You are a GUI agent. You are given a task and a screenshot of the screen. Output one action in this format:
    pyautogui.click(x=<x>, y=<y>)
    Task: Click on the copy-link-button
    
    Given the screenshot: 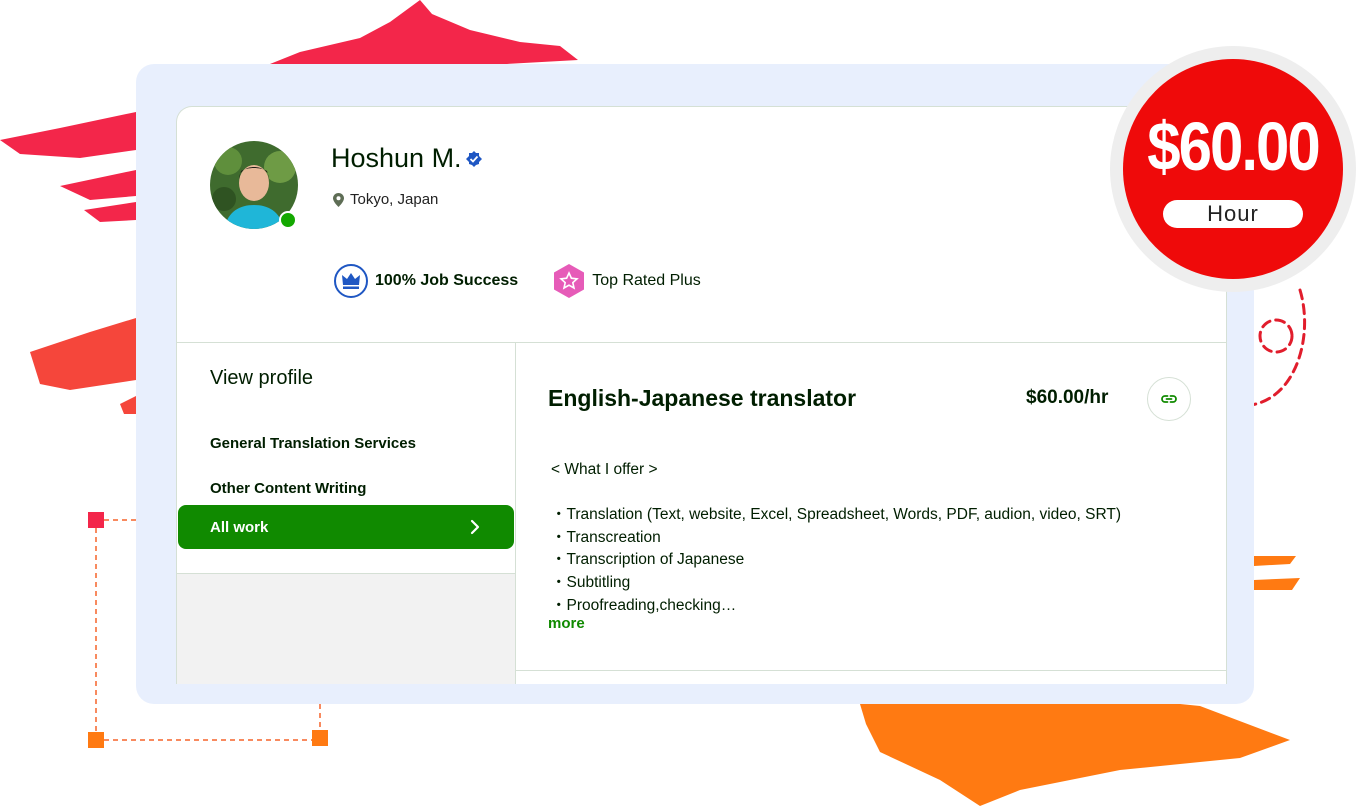 What is the action you would take?
    pyautogui.click(x=1169, y=399)
    